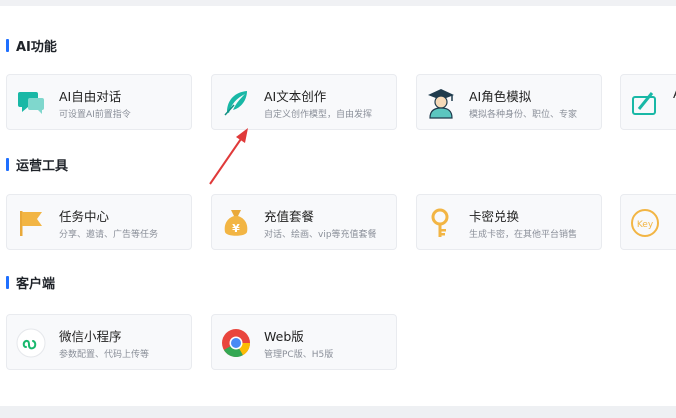  Describe the element at coordinates (236, 103) in the screenshot. I see `feather-icon` at that location.